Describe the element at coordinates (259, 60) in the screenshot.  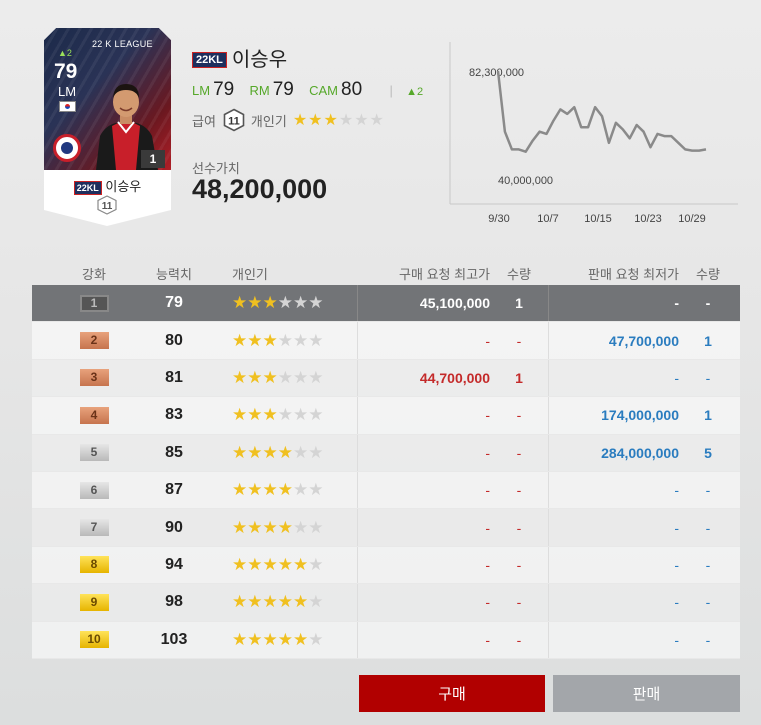
I see `player-name: 이승우` at that location.